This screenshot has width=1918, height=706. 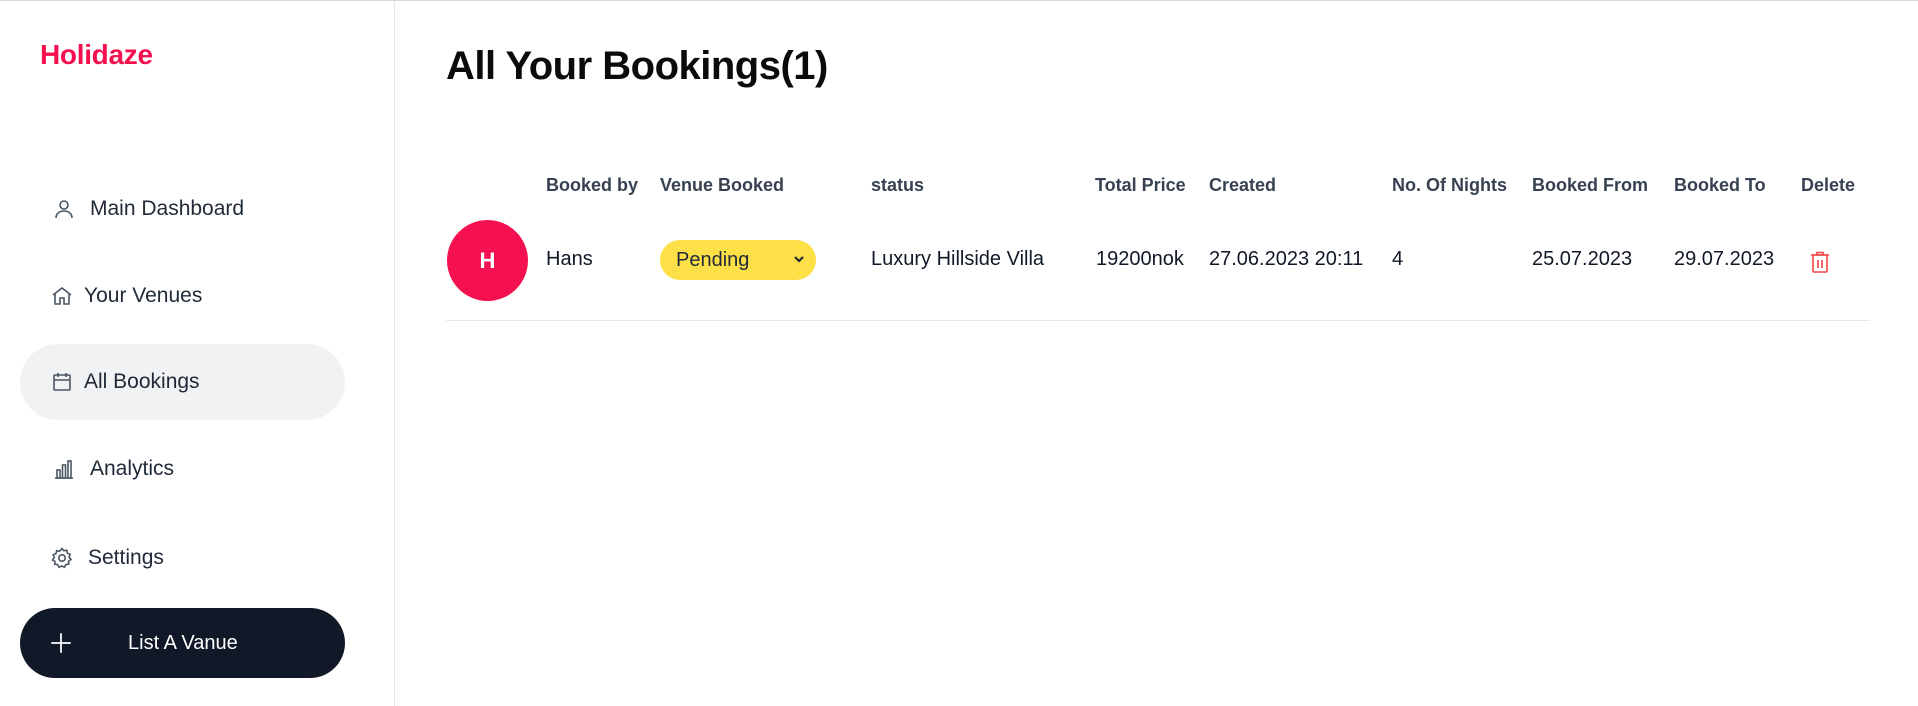 I want to click on calendar-icon, so click(x=62, y=382).